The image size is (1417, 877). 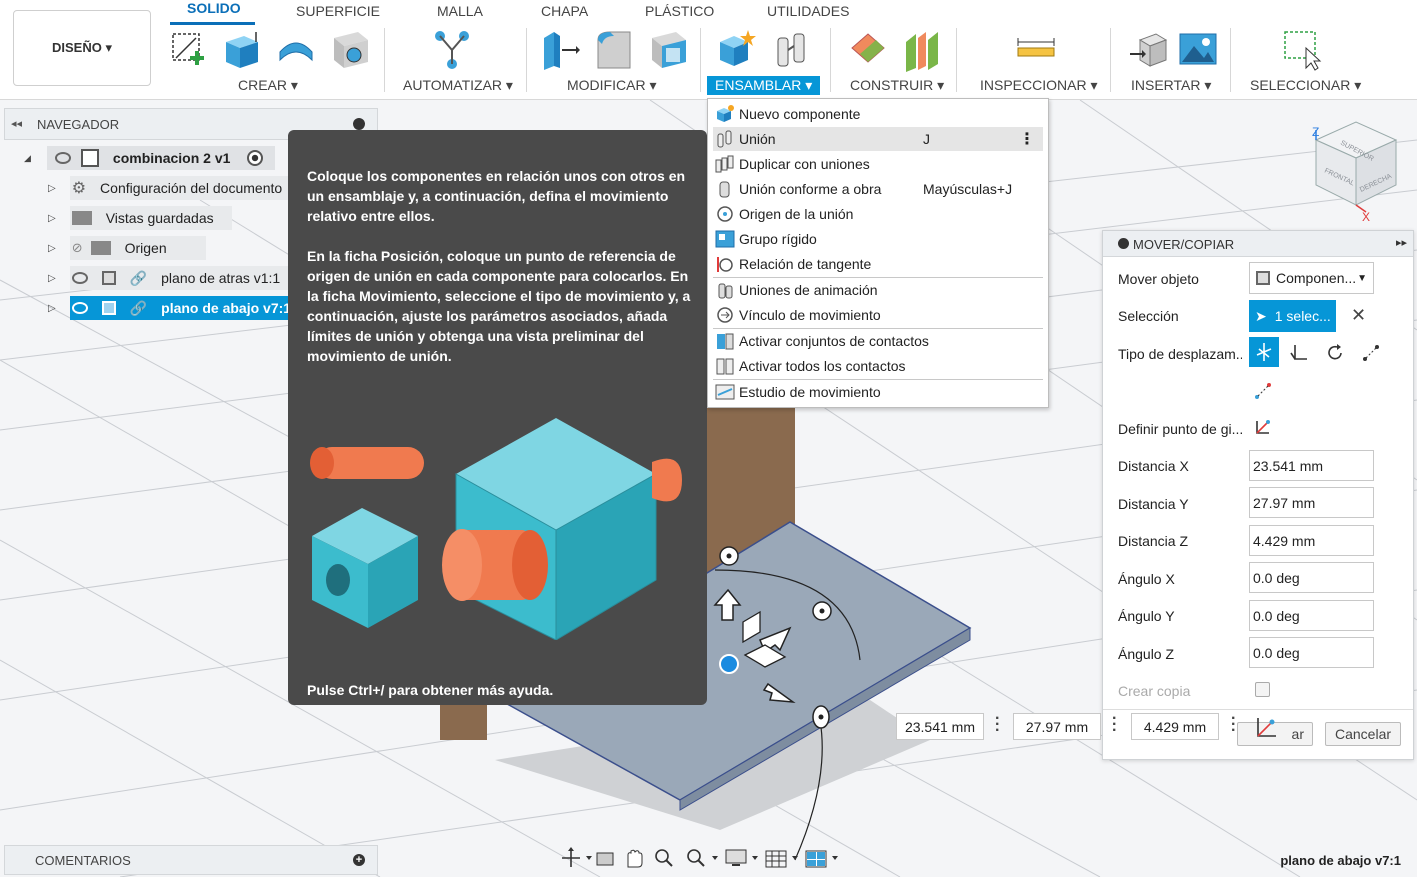 What do you see at coordinates (564, 11) in the screenshot?
I see `tab-chapa: CHAPA` at bounding box center [564, 11].